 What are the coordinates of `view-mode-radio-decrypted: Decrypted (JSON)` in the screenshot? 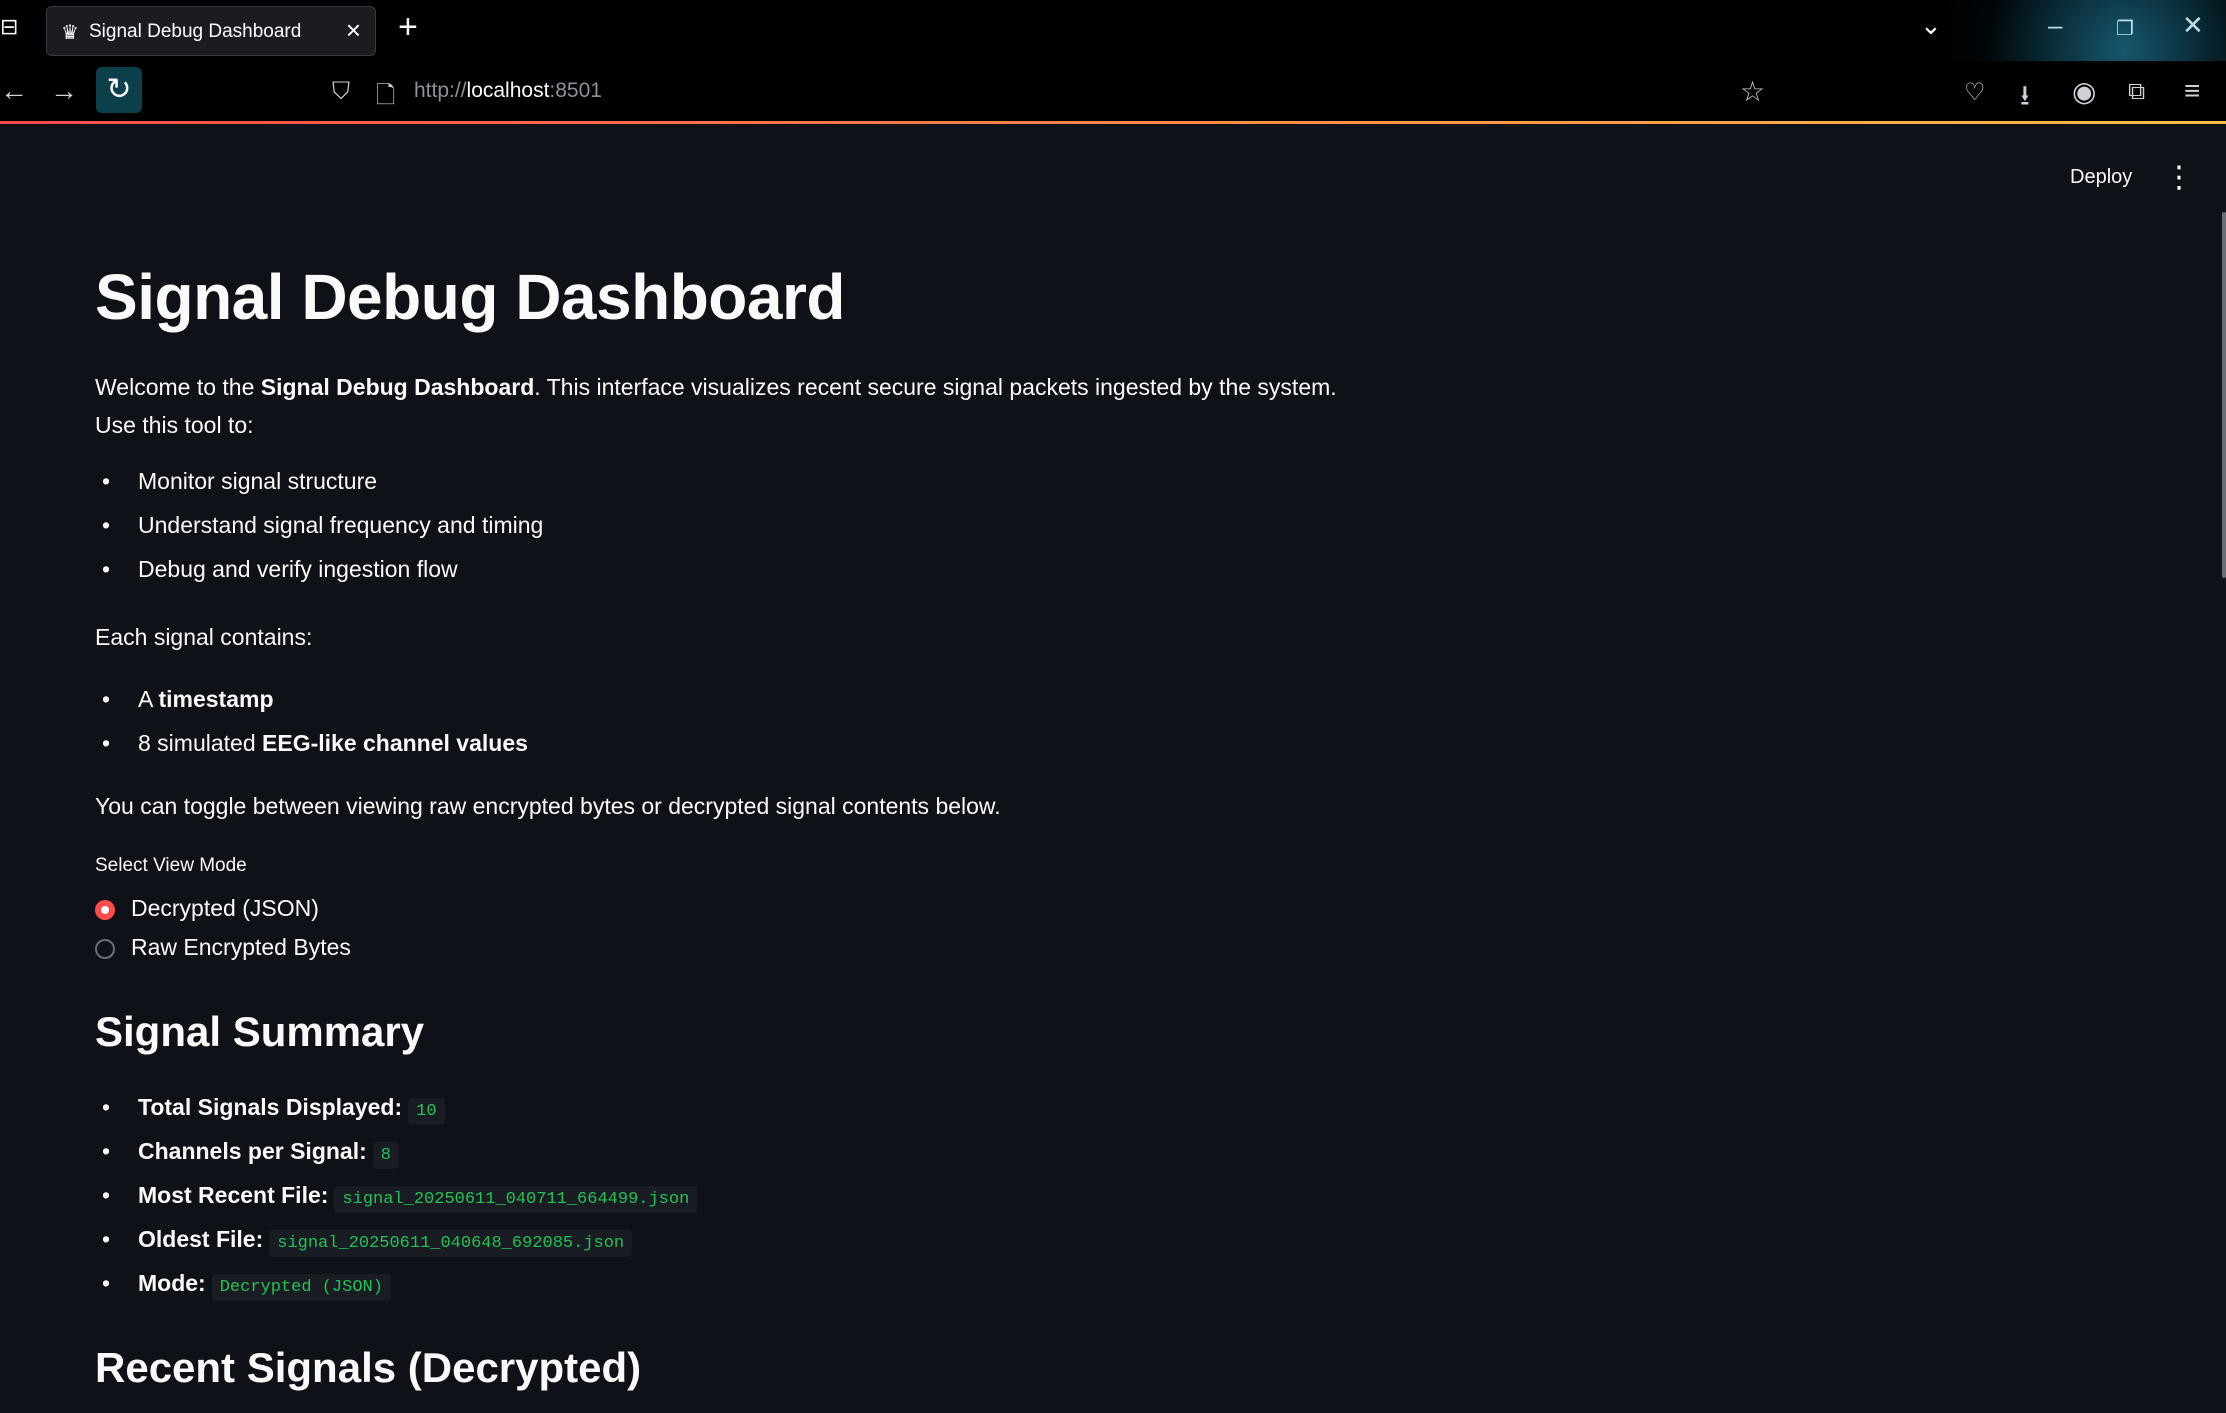 It's located at (295, 913).